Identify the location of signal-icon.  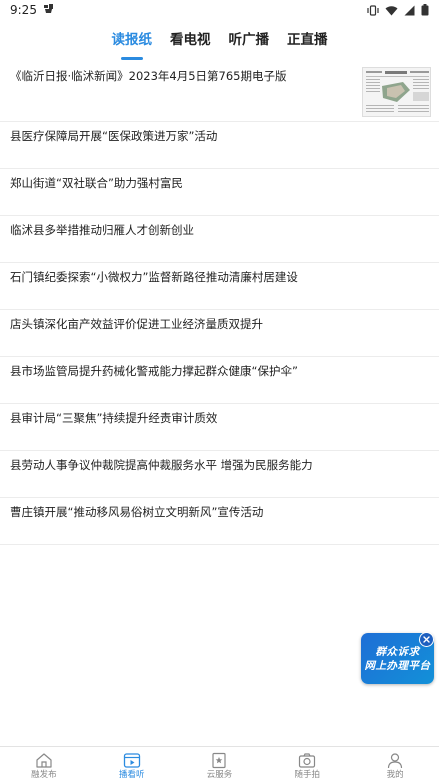
(409, 10).